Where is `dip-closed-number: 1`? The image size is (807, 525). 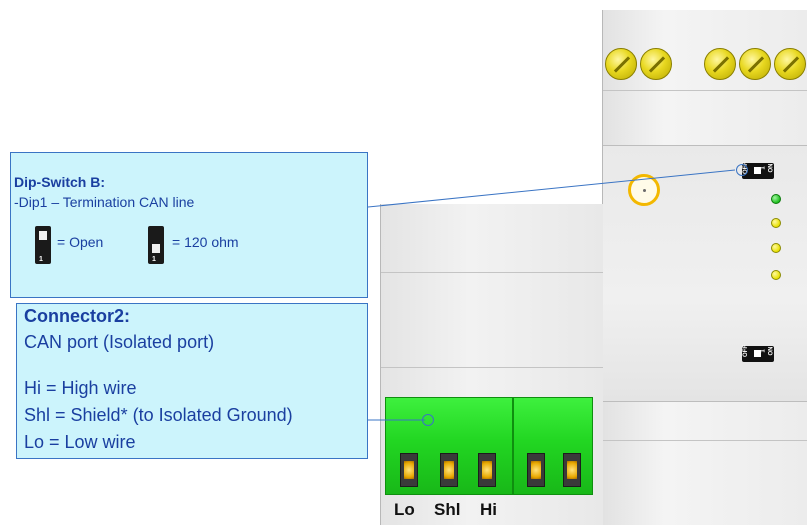 dip-closed-number: 1 is located at coordinates (154, 259).